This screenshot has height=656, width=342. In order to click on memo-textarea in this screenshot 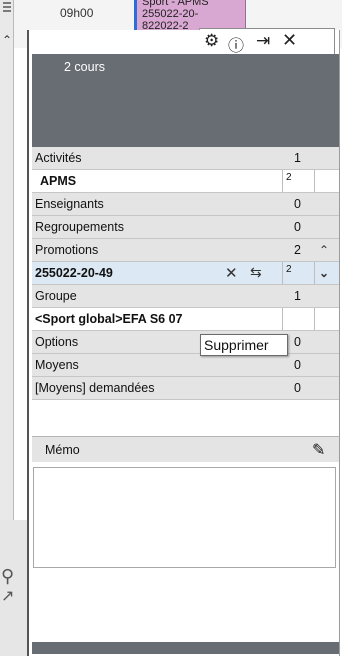, I will do `click(184, 517)`.